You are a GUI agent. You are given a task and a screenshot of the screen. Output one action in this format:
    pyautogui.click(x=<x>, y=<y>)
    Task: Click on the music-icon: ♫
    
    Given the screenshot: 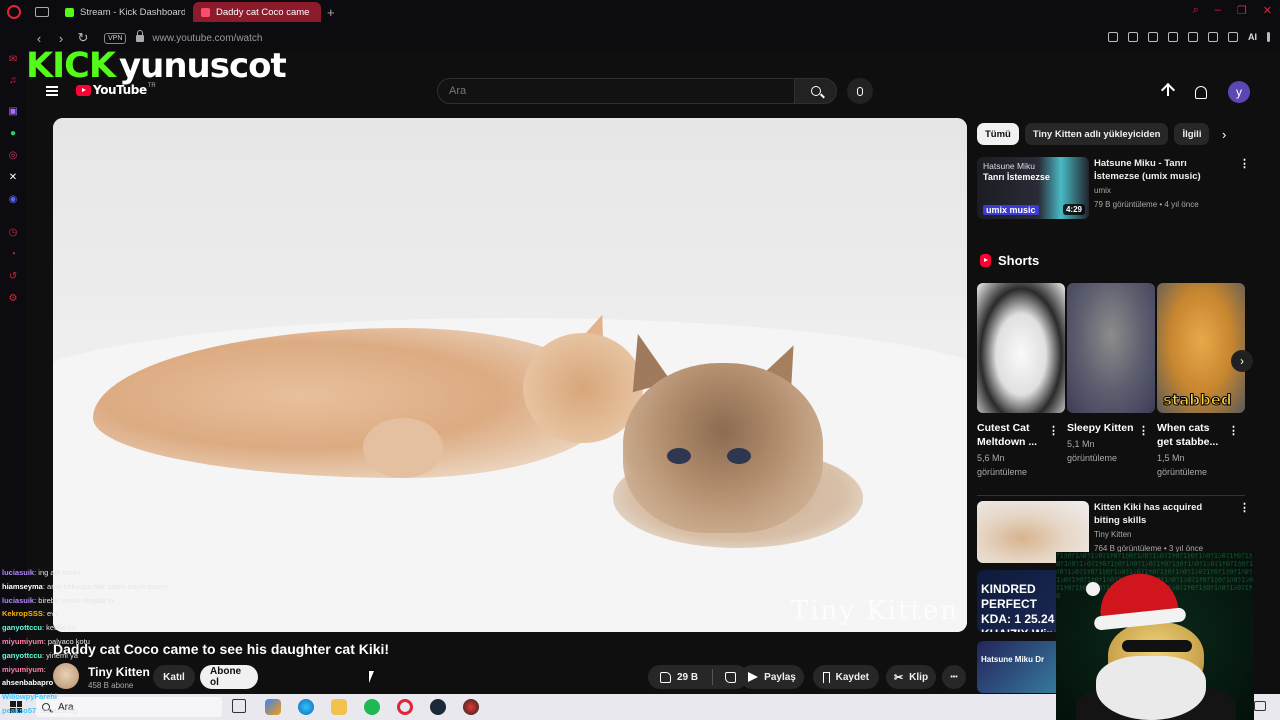 What is the action you would take?
    pyautogui.click(x=13, y=81)
    